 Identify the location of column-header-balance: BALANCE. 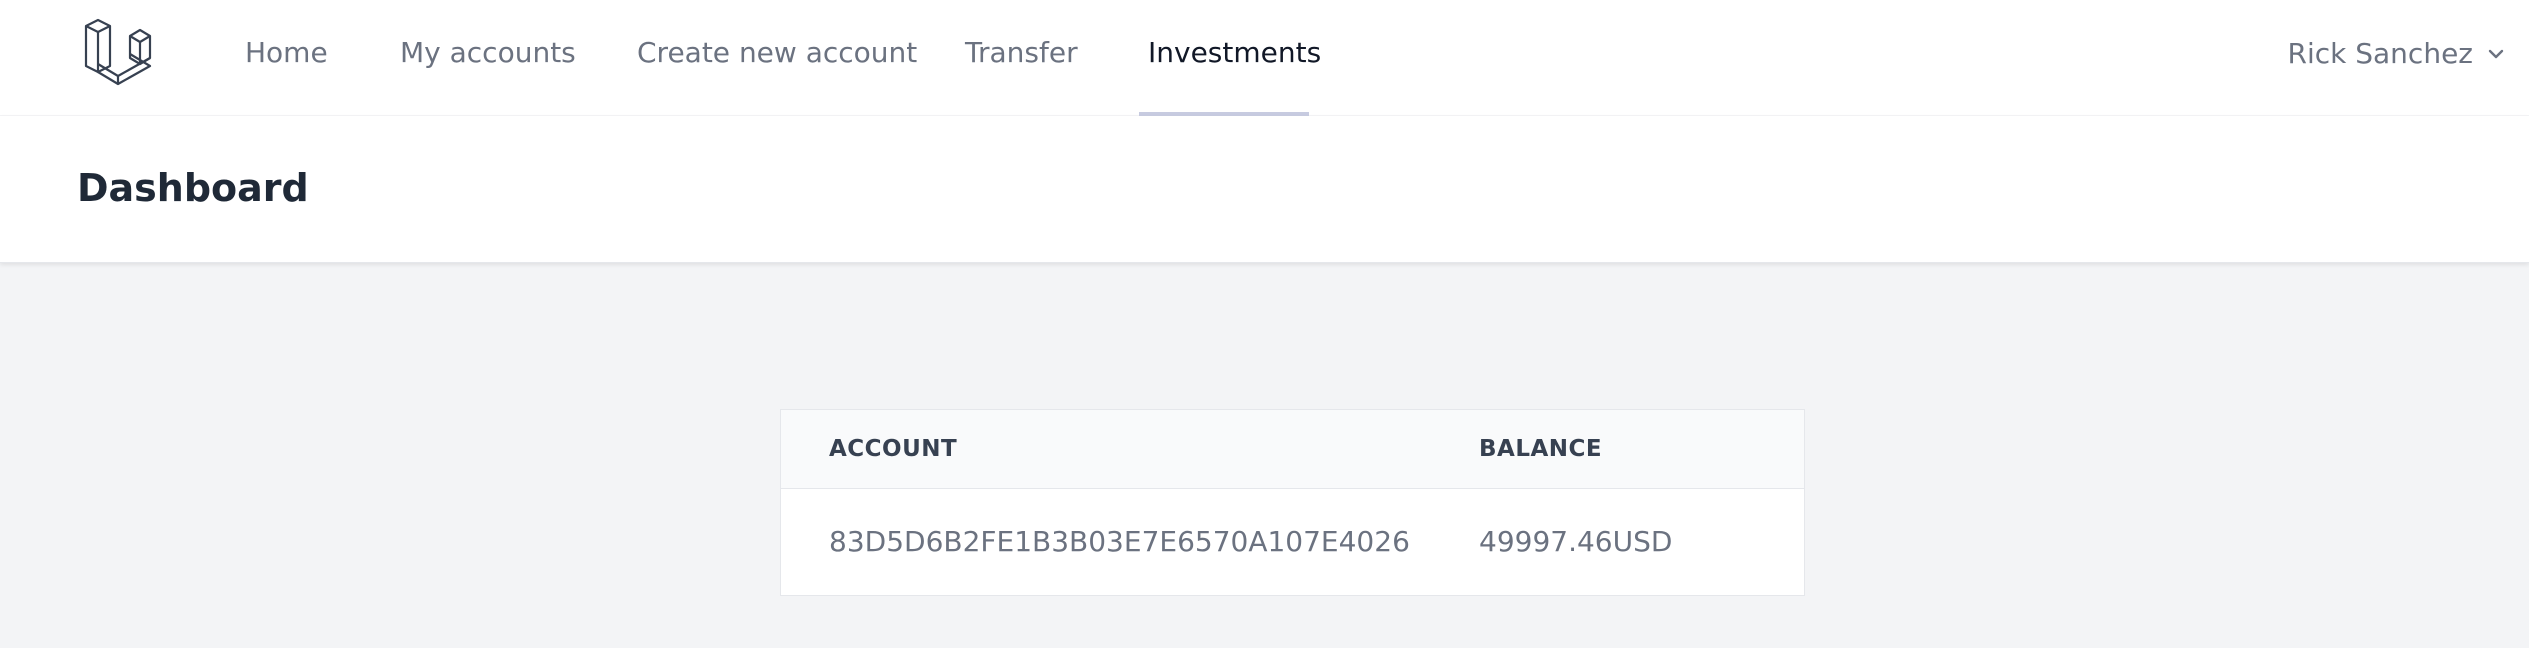
(1541, 449).